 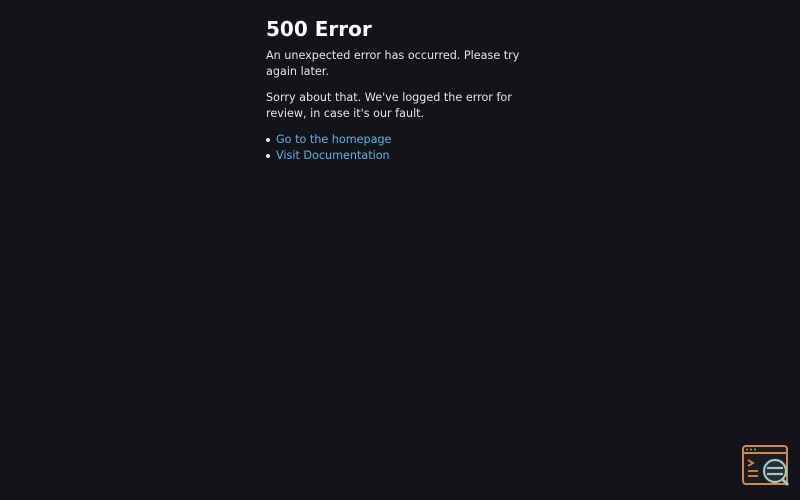 I want to click on devtools-icon, so click(x=766, y=466).